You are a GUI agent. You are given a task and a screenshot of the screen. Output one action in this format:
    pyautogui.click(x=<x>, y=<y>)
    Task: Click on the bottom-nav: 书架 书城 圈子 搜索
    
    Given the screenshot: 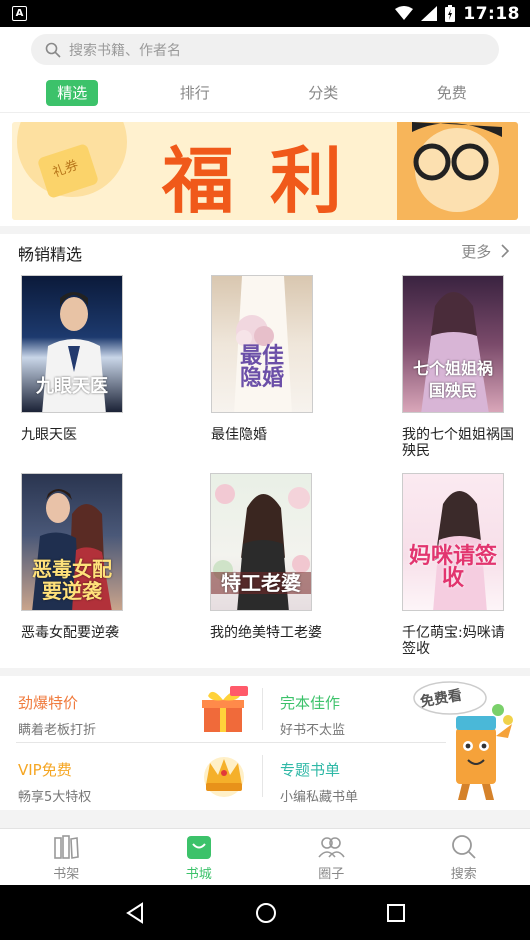 What is the action you would take?
    pyautogui.click(x=265, y=856)
    